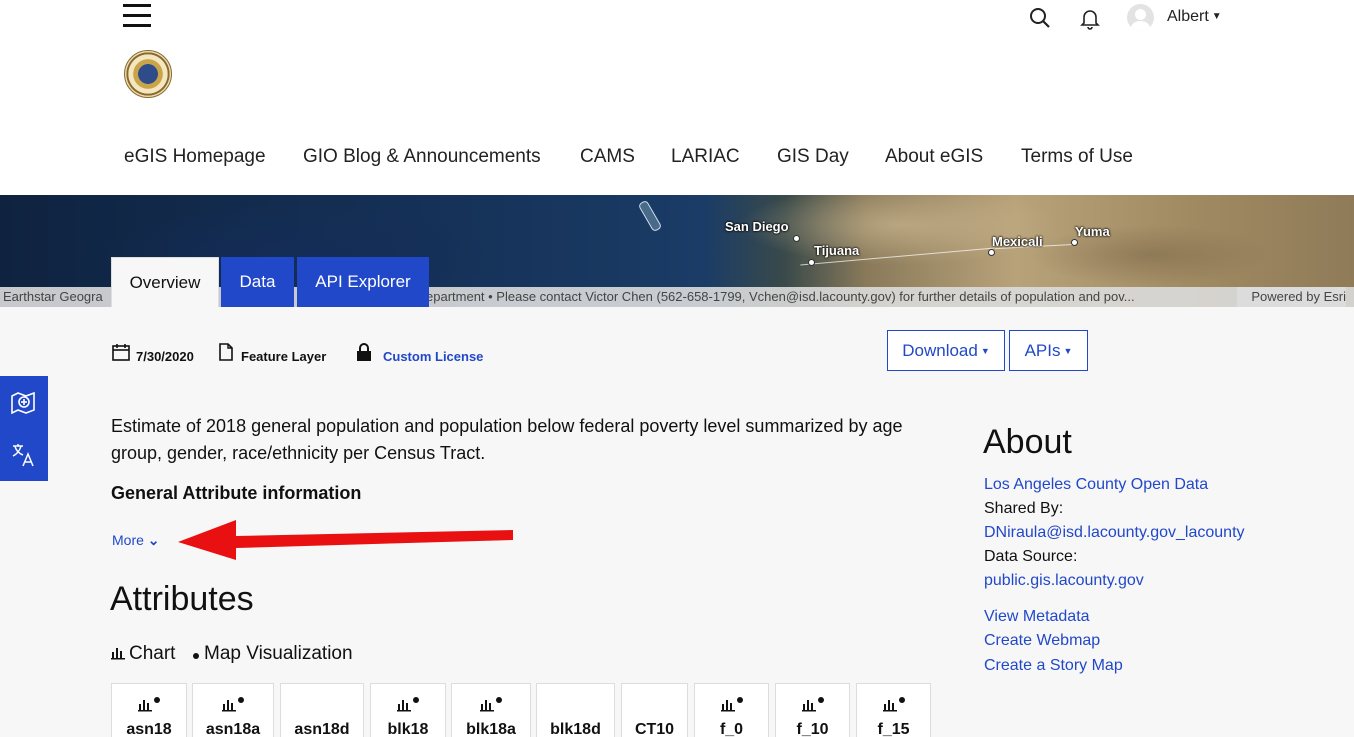  Describe the element at coordinates (812, 729) in the screenshot. I see `attribute-name: f_10` at that location.